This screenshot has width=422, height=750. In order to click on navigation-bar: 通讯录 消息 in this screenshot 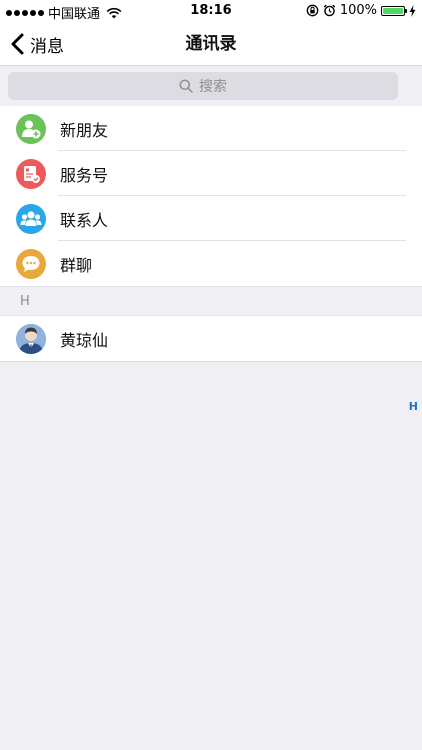, I will do `click(211, 44)`.